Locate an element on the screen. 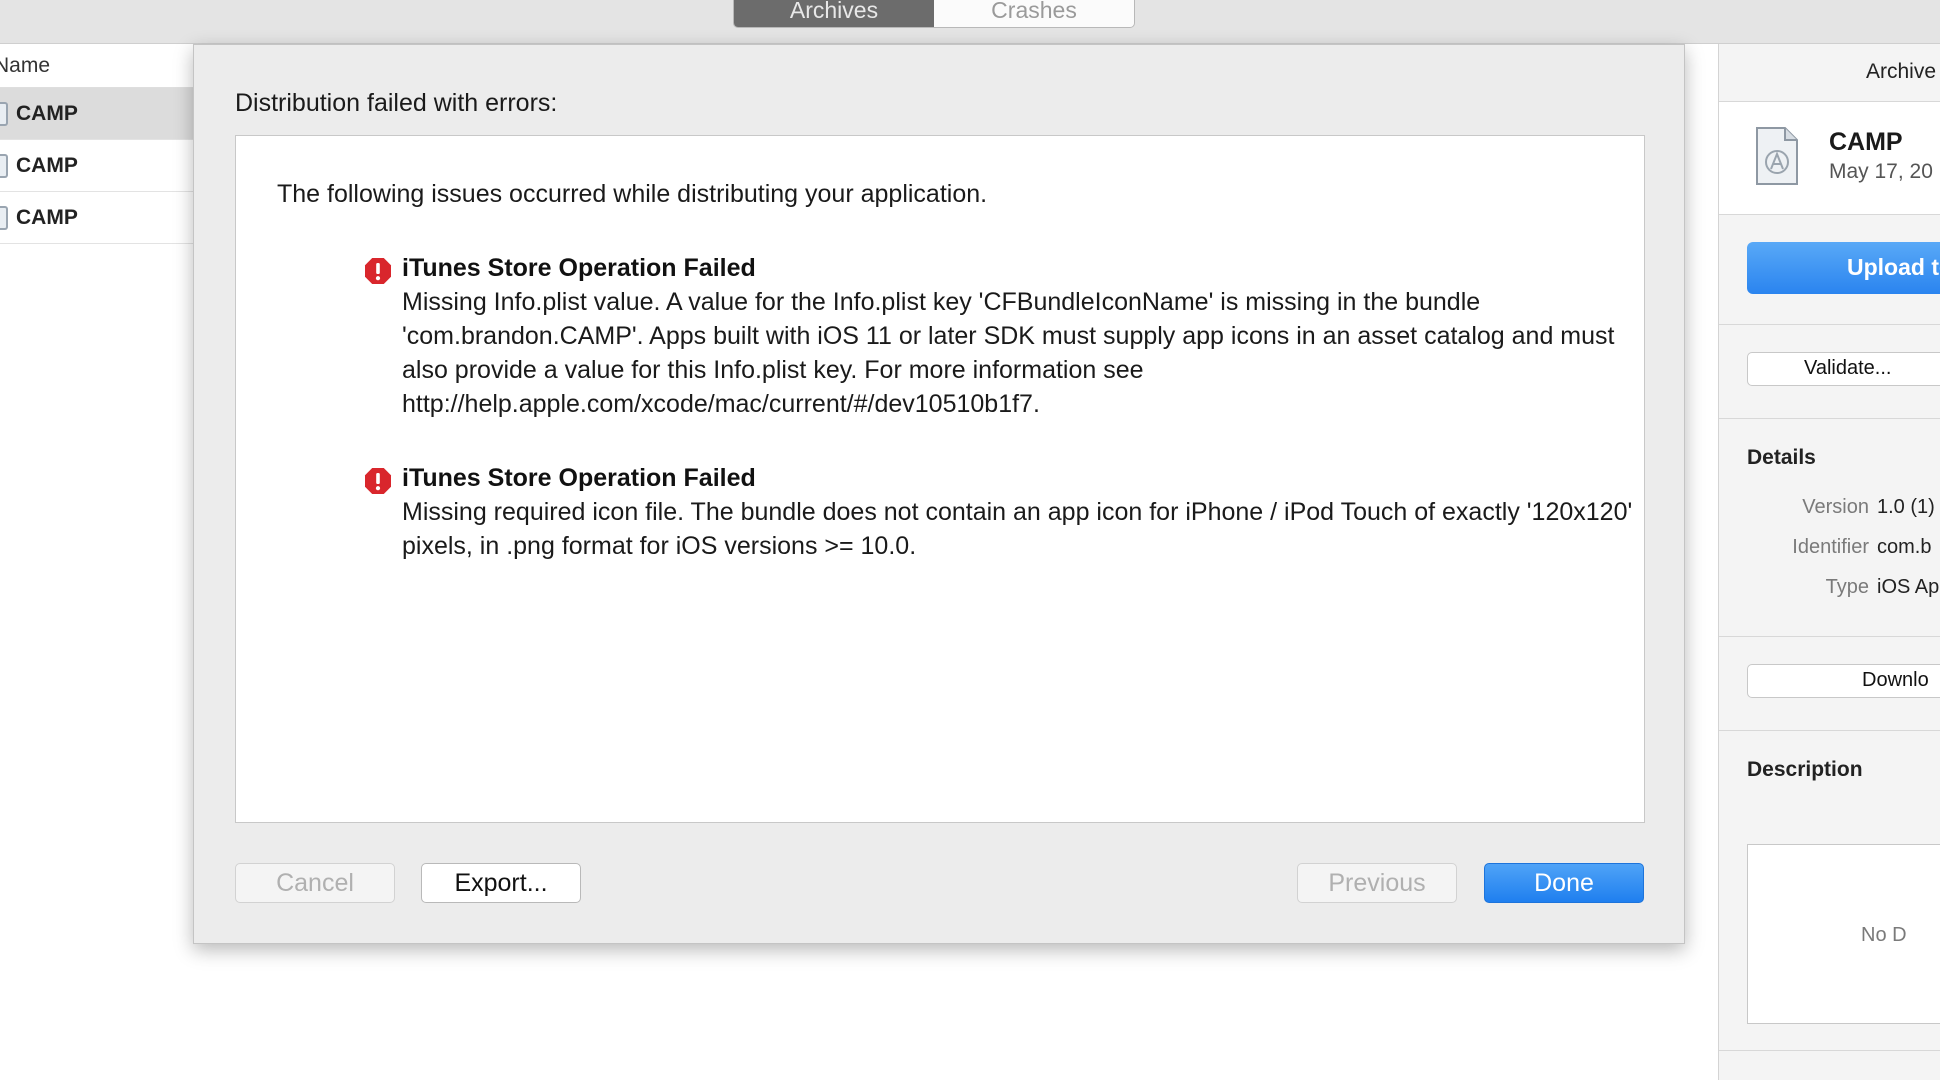 This screenshot has width=1940, height=1080. description-field is located at coordinates (1843, 934).